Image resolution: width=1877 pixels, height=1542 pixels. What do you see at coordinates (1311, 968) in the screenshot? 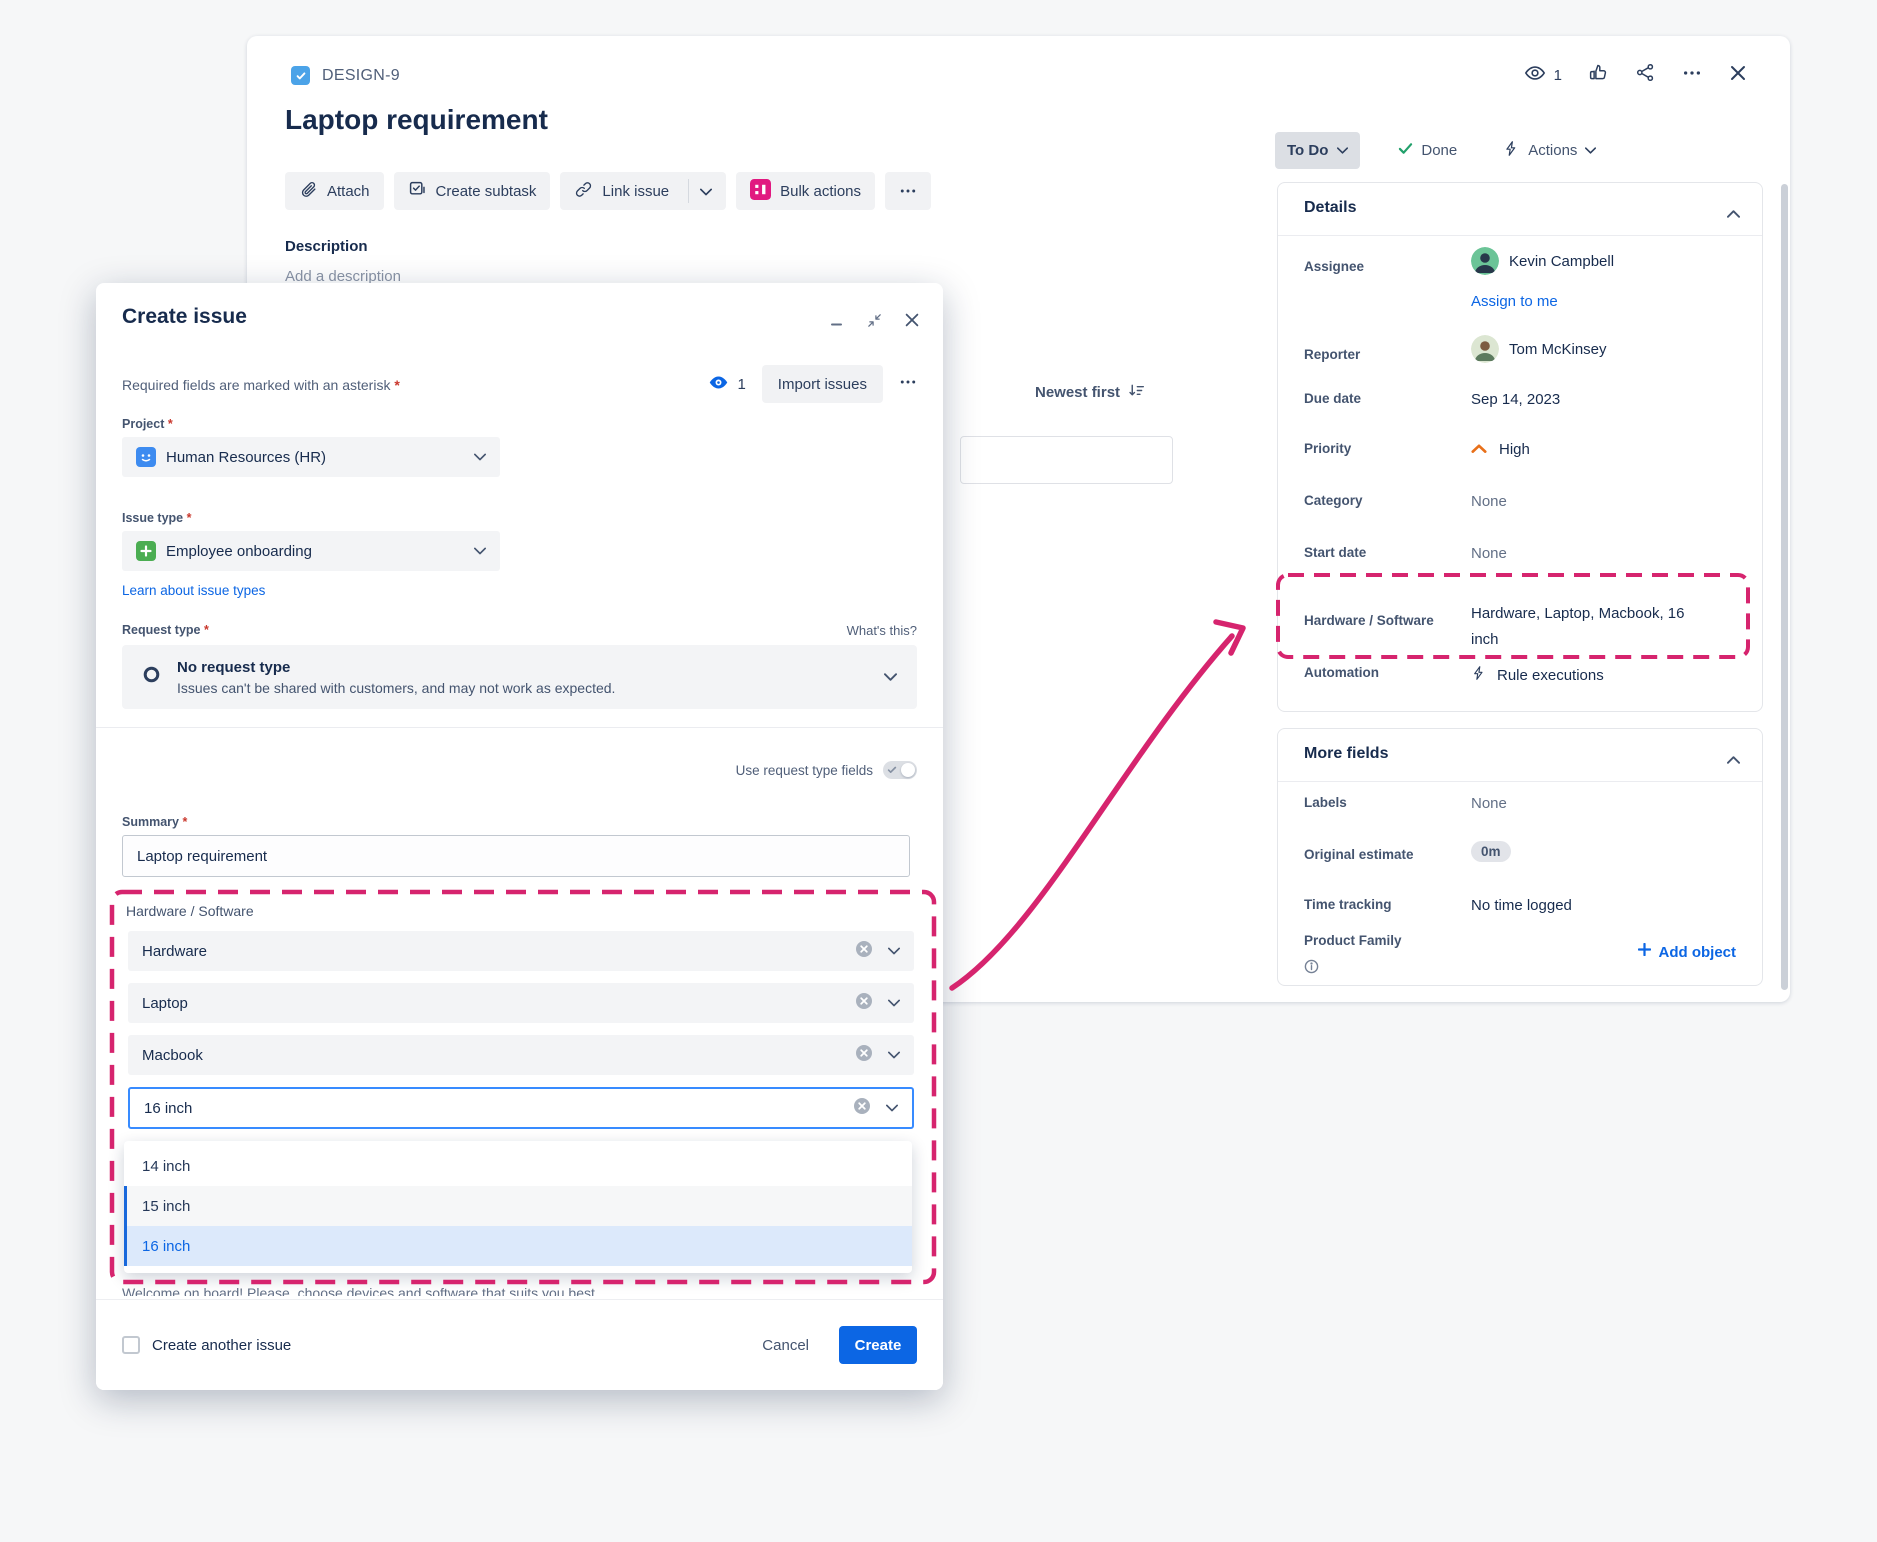
I see `info-icon` at bounding box center [1311, 968].